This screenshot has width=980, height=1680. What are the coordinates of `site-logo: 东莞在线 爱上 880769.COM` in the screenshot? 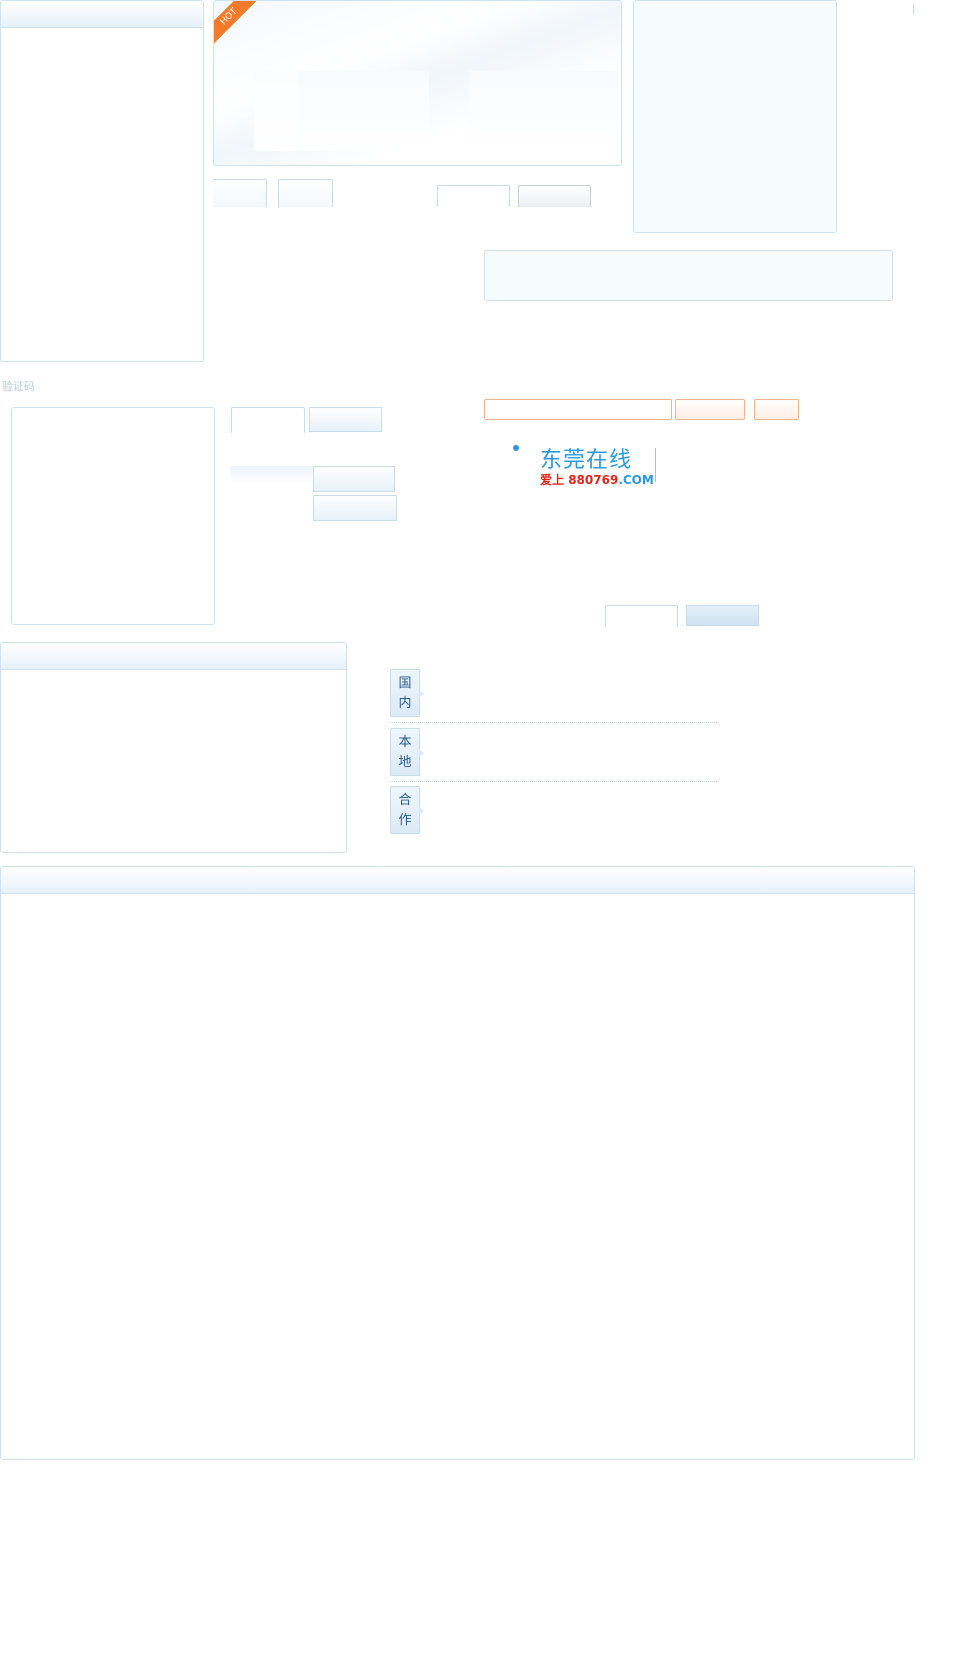 It's located at (574, 465).